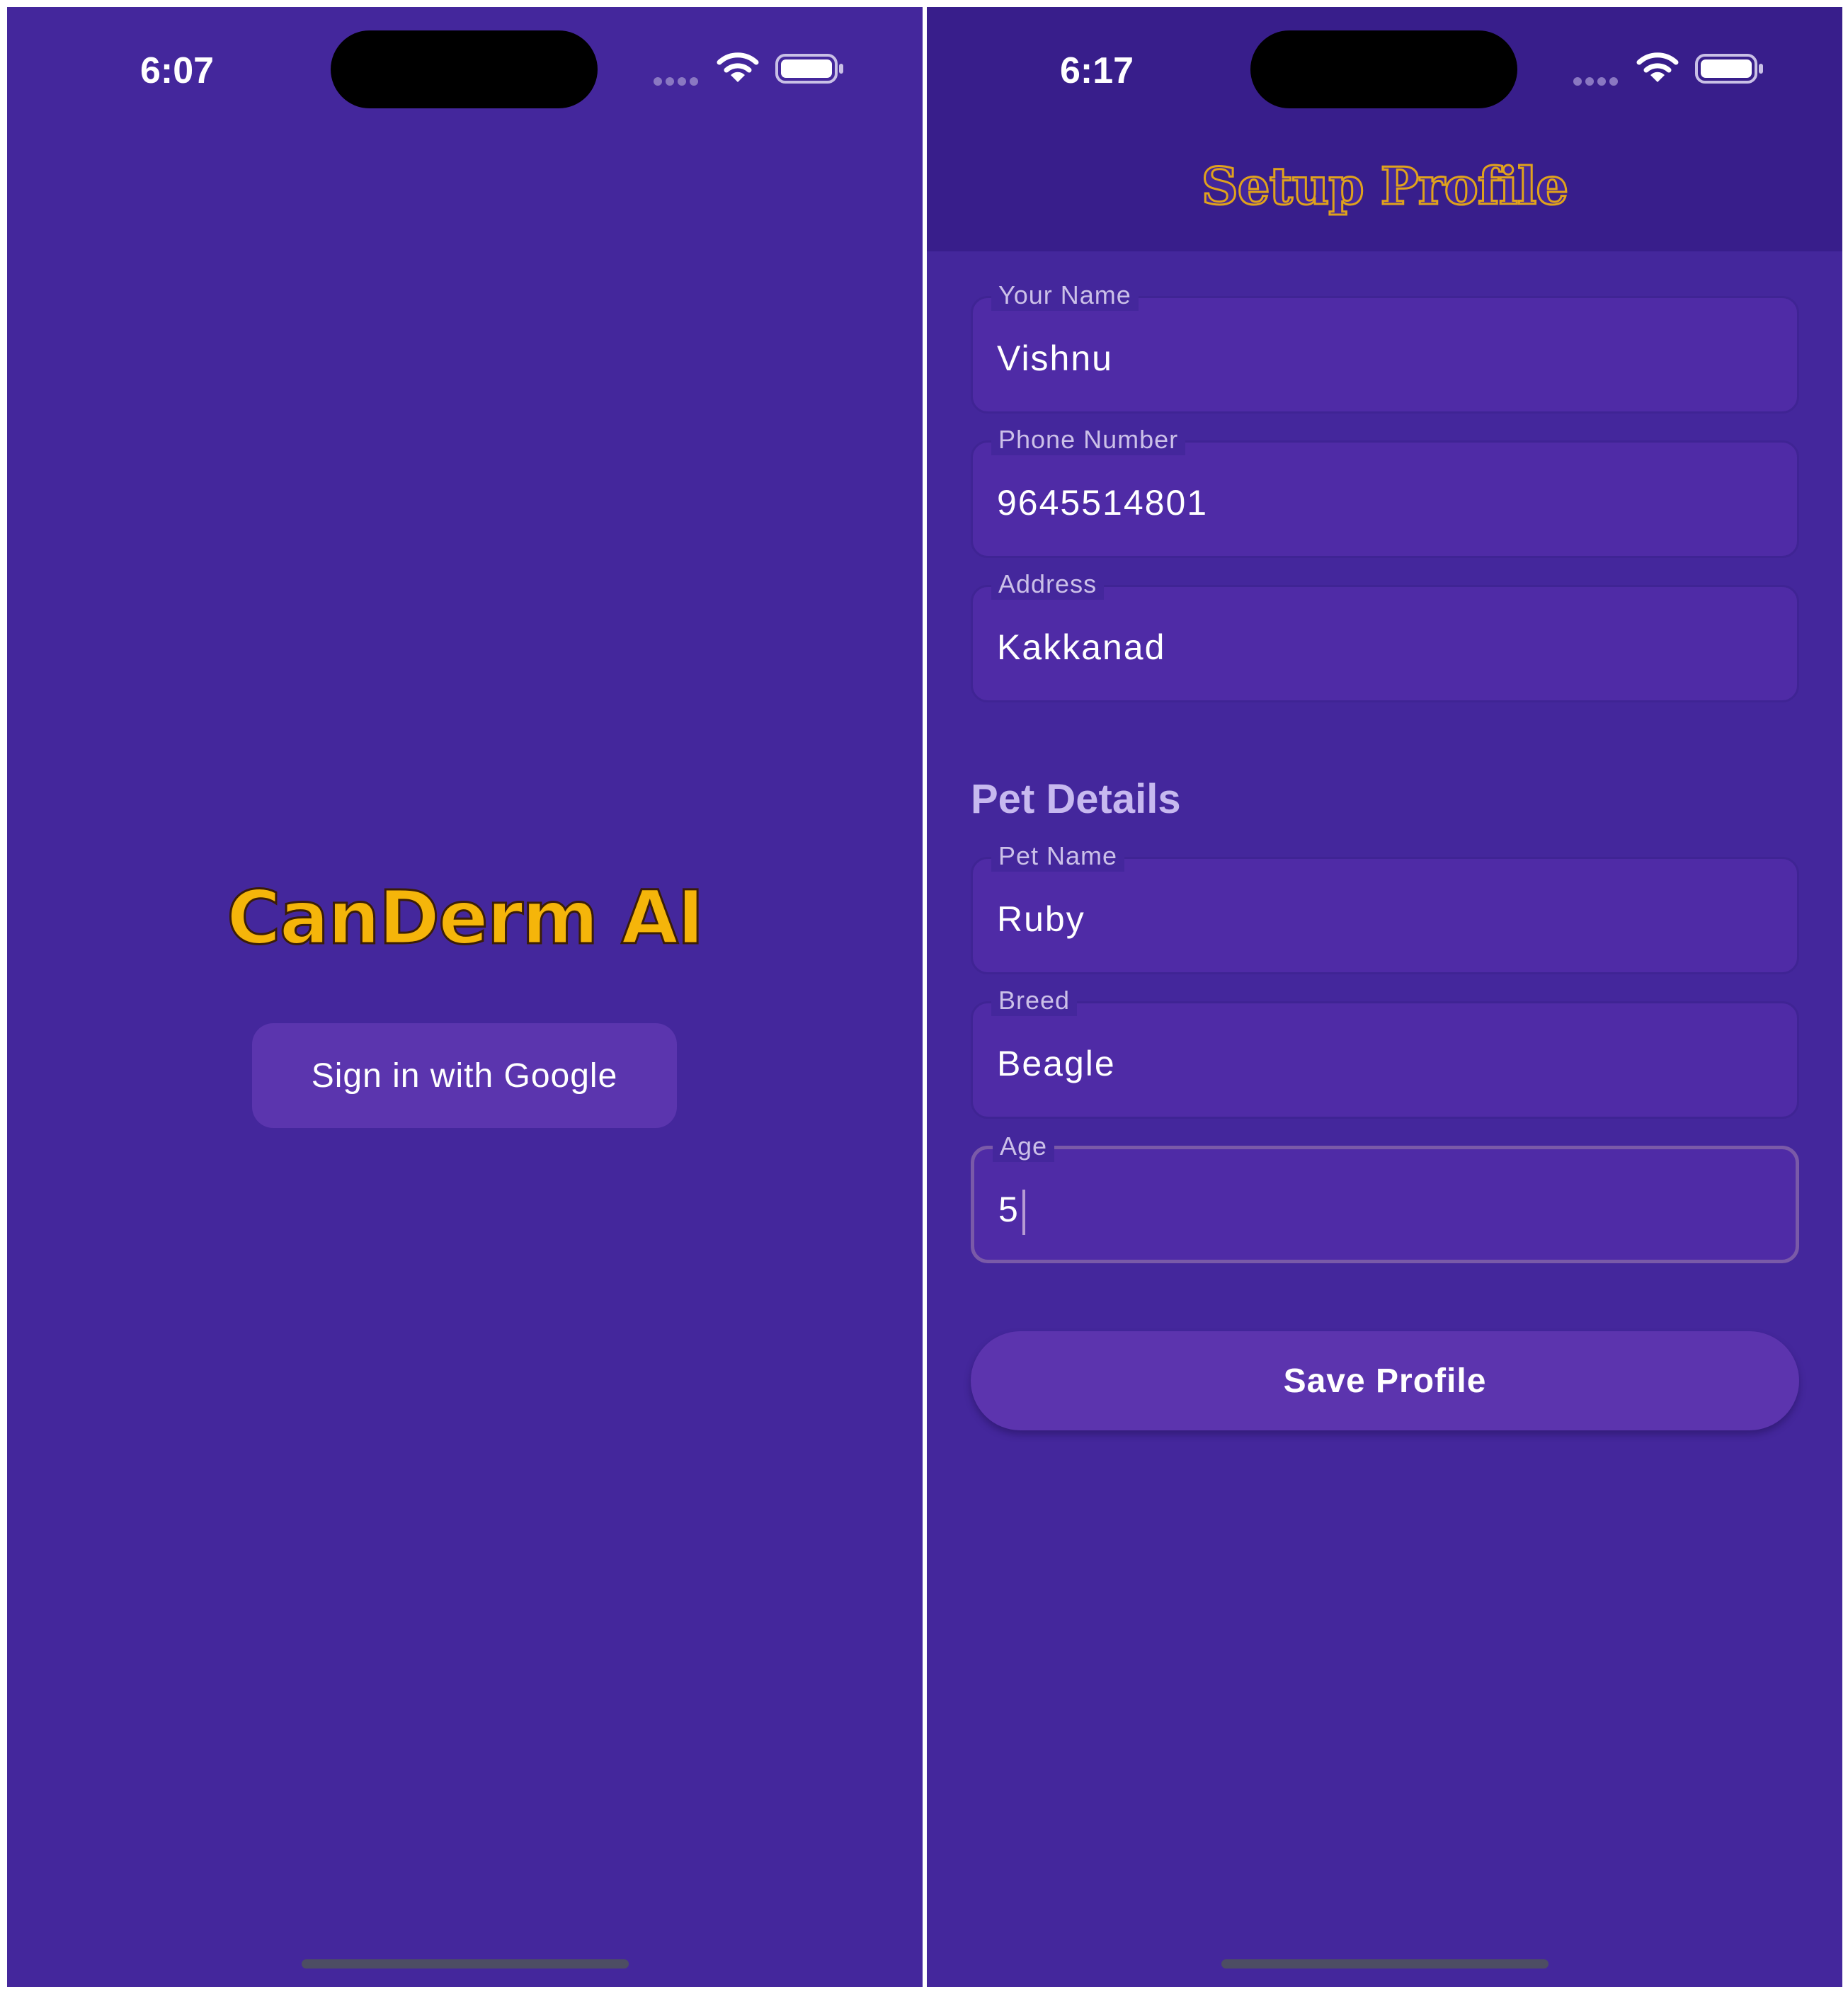  Describe the element at coordinates (1058, 856) in the screenshot. I see `pet-name-label: Pet Name` at that location.